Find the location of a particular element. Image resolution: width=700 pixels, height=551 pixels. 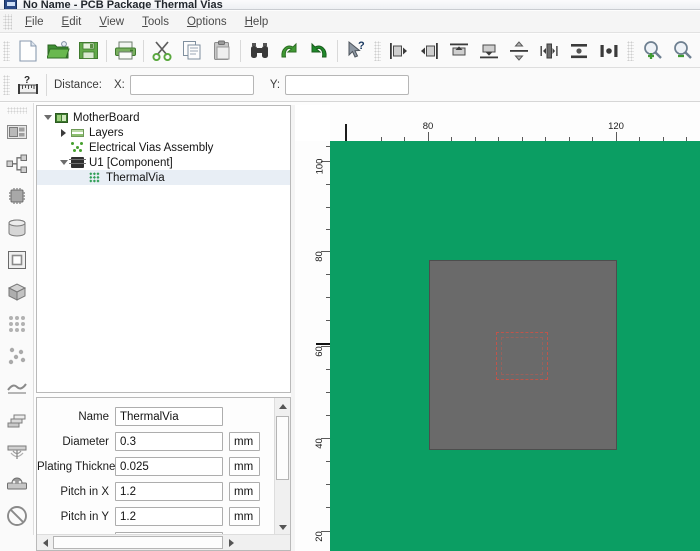

center-vertical-icon is located at coordinates (549, 51).